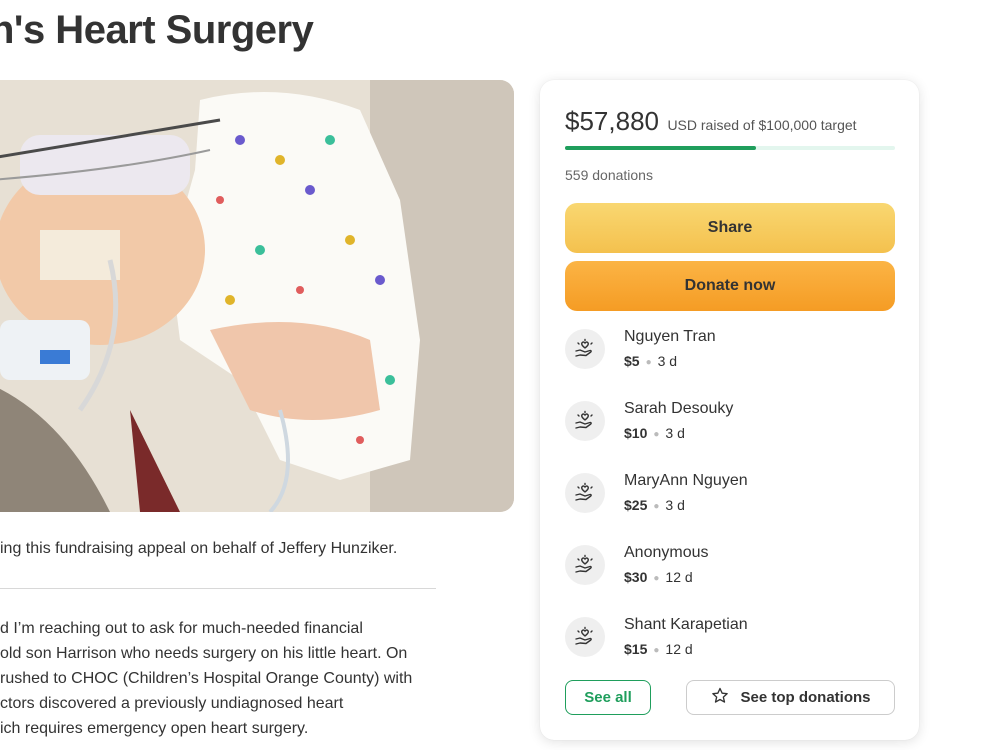  What do you see at coordinates (720, 698) in the screenshot?
I see `star-outline-icon` at bounding box center [720, 698].